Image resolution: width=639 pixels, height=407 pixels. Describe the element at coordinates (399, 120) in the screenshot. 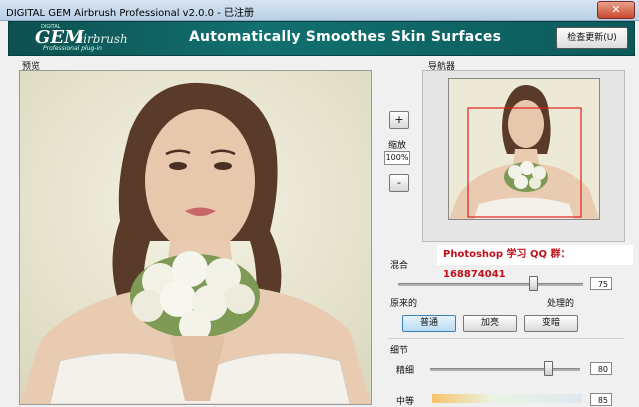

I see `zoom-in-button: +` at that location.